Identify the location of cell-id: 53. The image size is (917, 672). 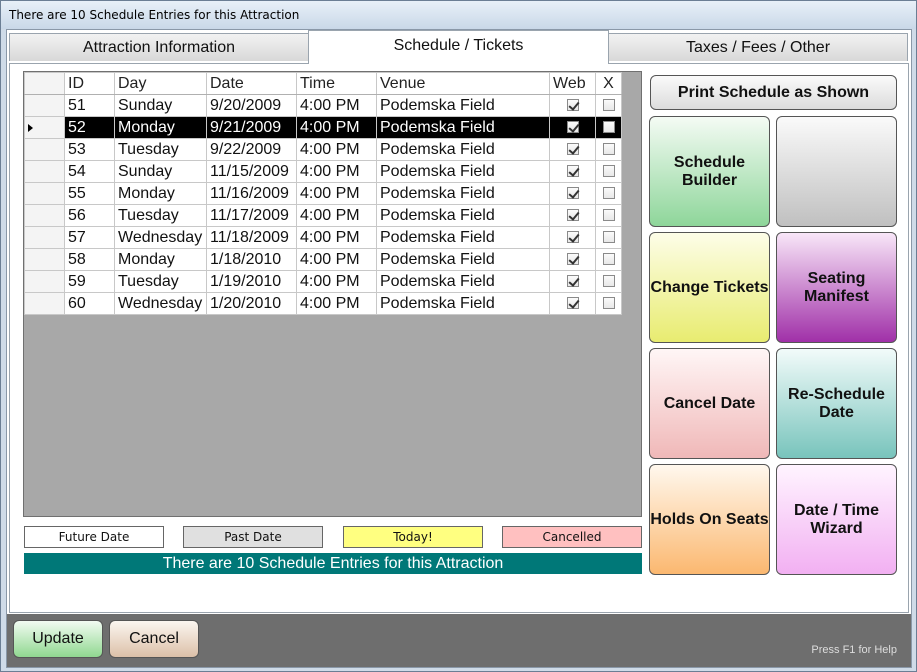
(89, 149).